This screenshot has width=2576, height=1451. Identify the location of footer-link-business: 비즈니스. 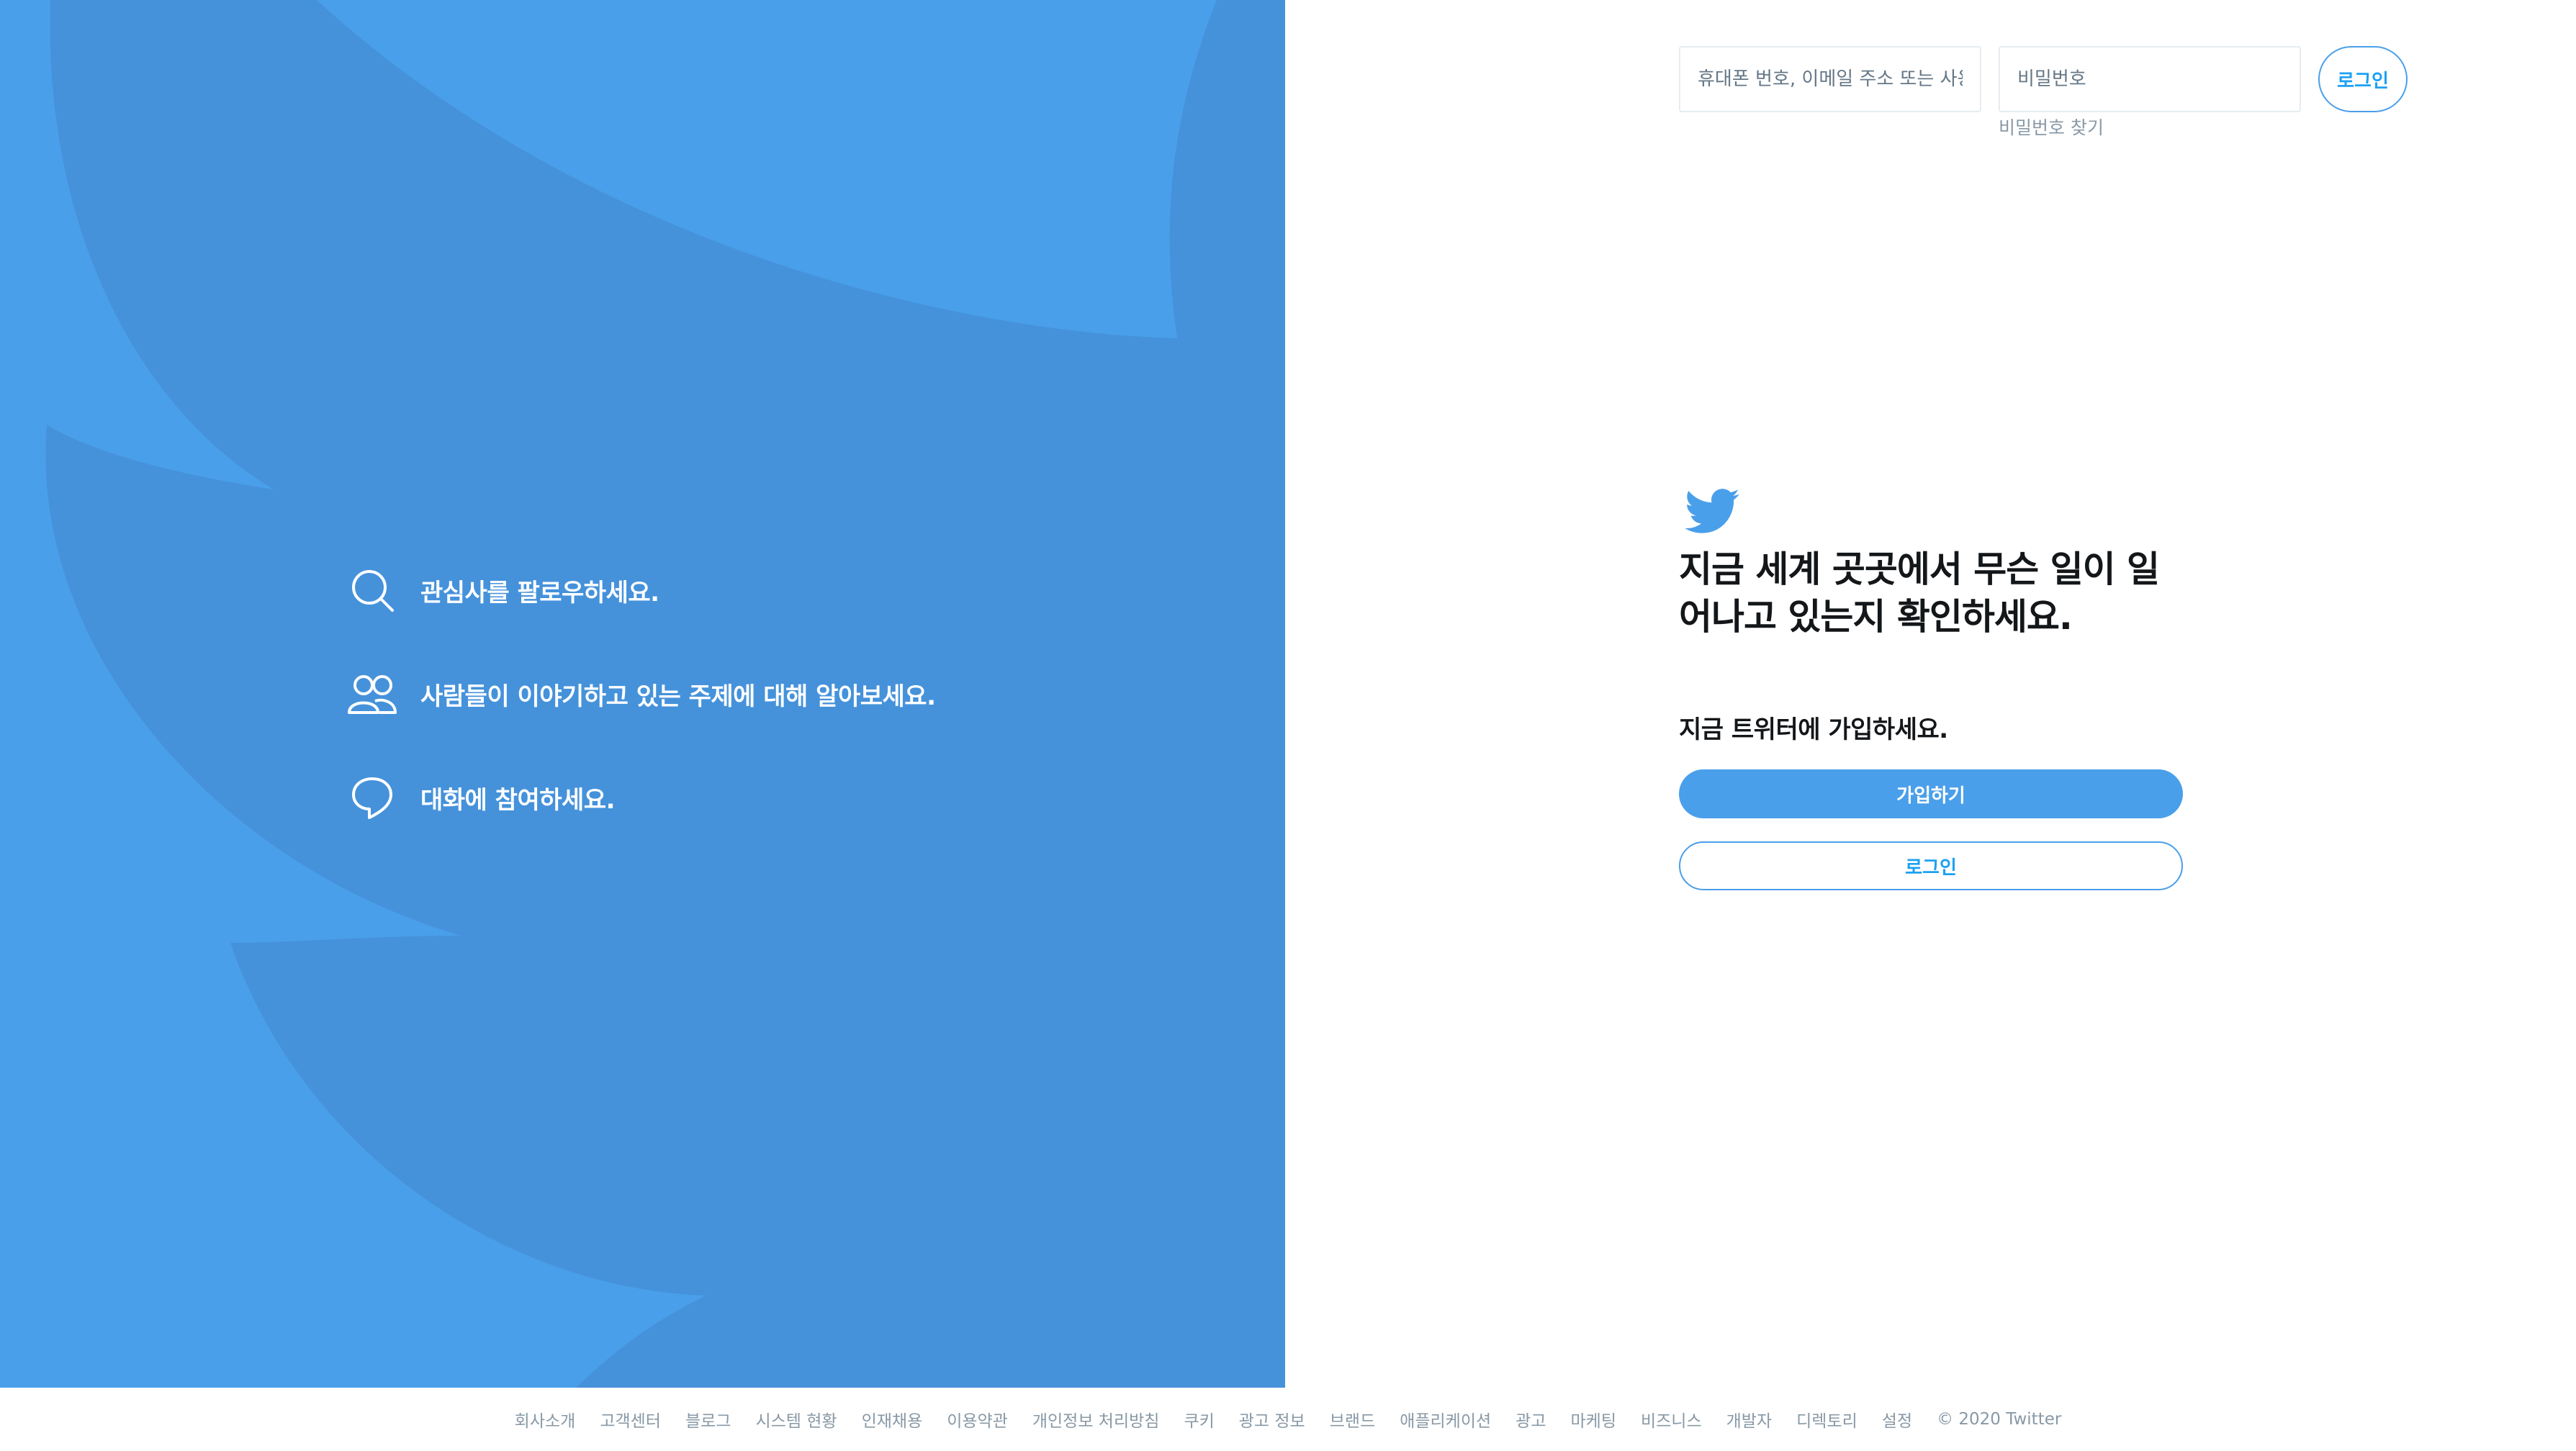
(1671, 1419).